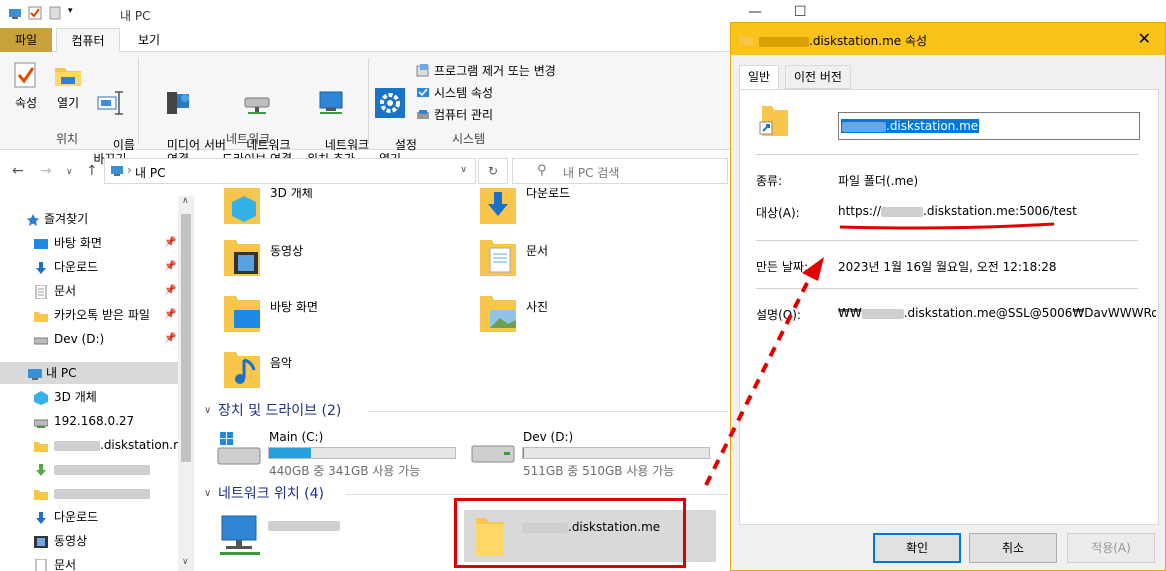 The height and width of the screenshot is (571, 1166). I want to click on drive-usage-bar, so click(362, 453).